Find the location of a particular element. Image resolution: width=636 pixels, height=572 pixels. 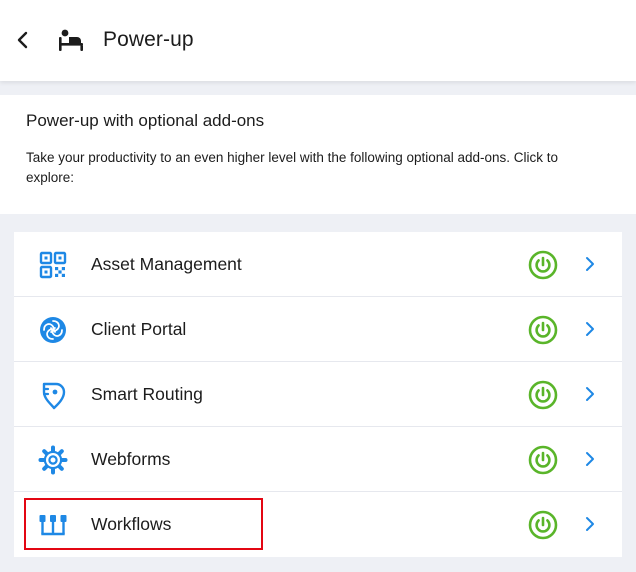

addon-label: Asset Management is located at coordinates (166, 264).